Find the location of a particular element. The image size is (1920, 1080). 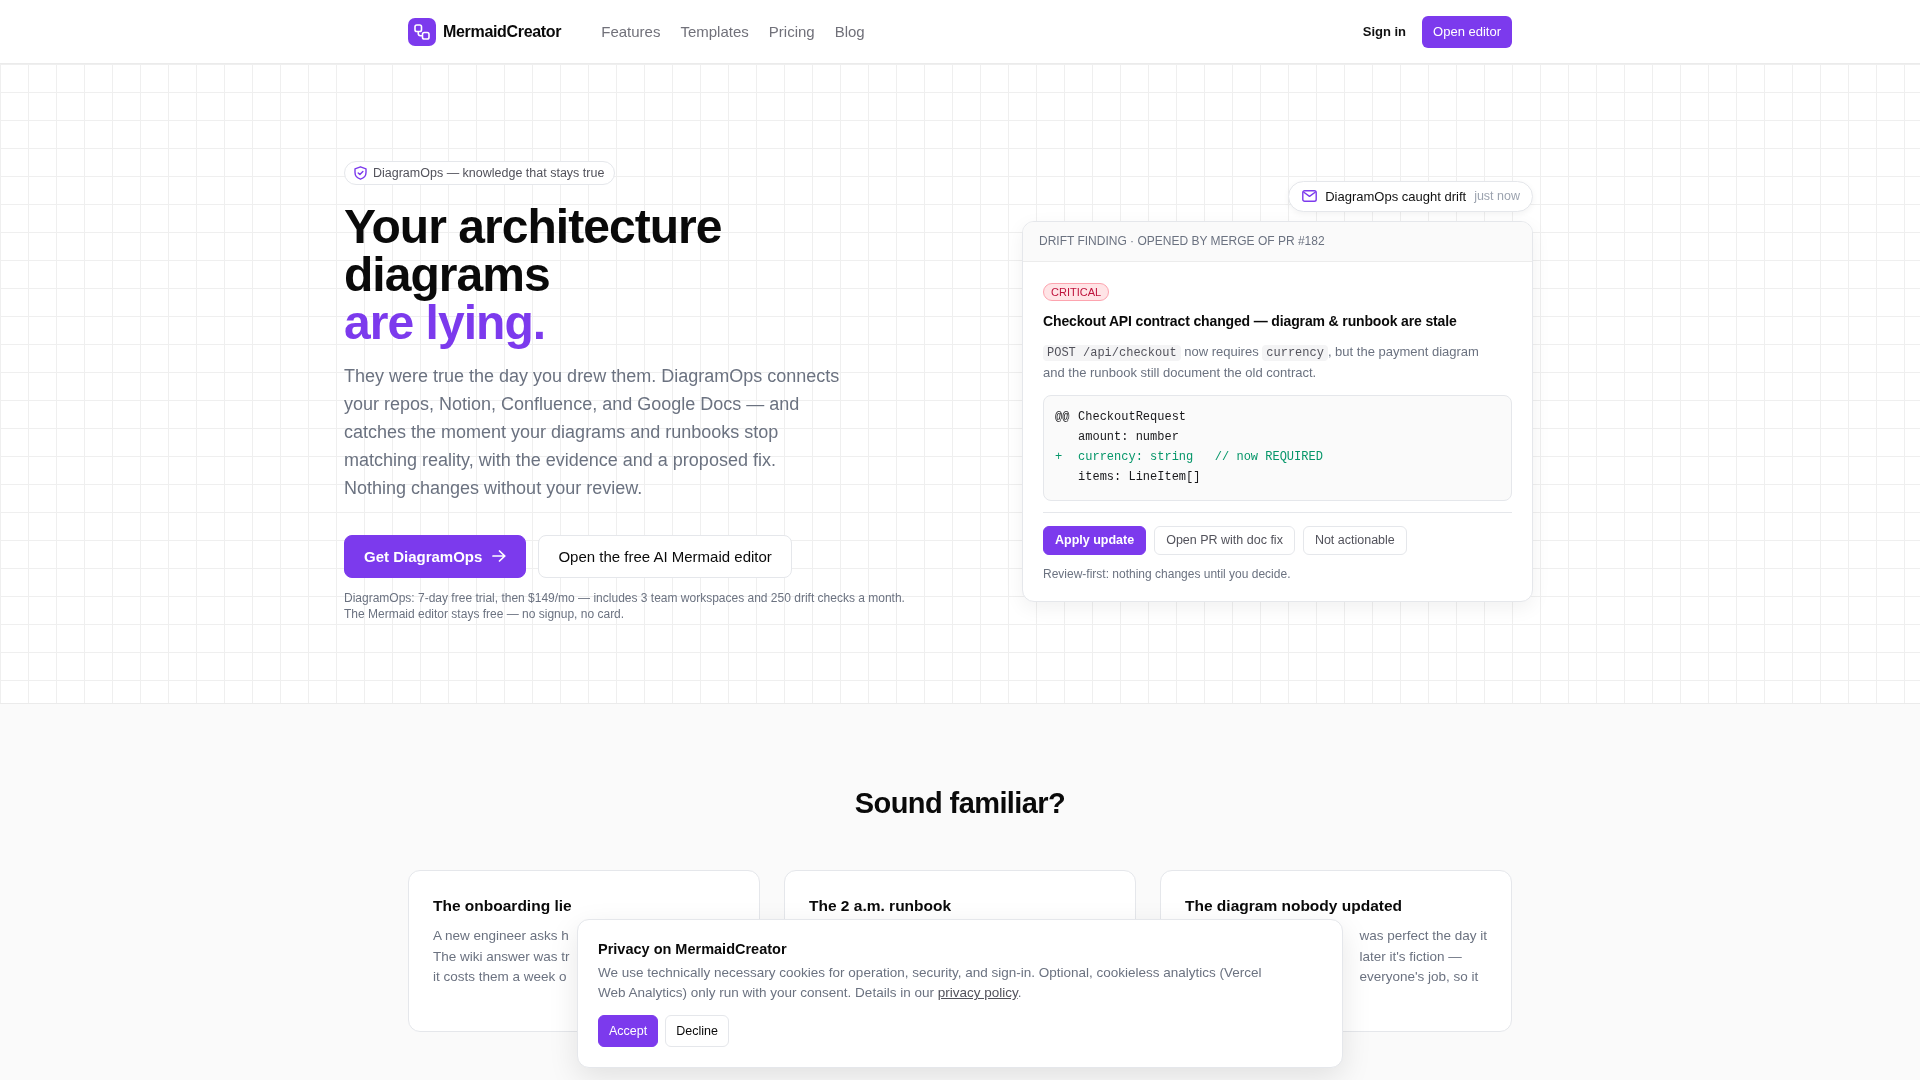

cta-button: Get DiagramOps is located at coordinates (435, 556).